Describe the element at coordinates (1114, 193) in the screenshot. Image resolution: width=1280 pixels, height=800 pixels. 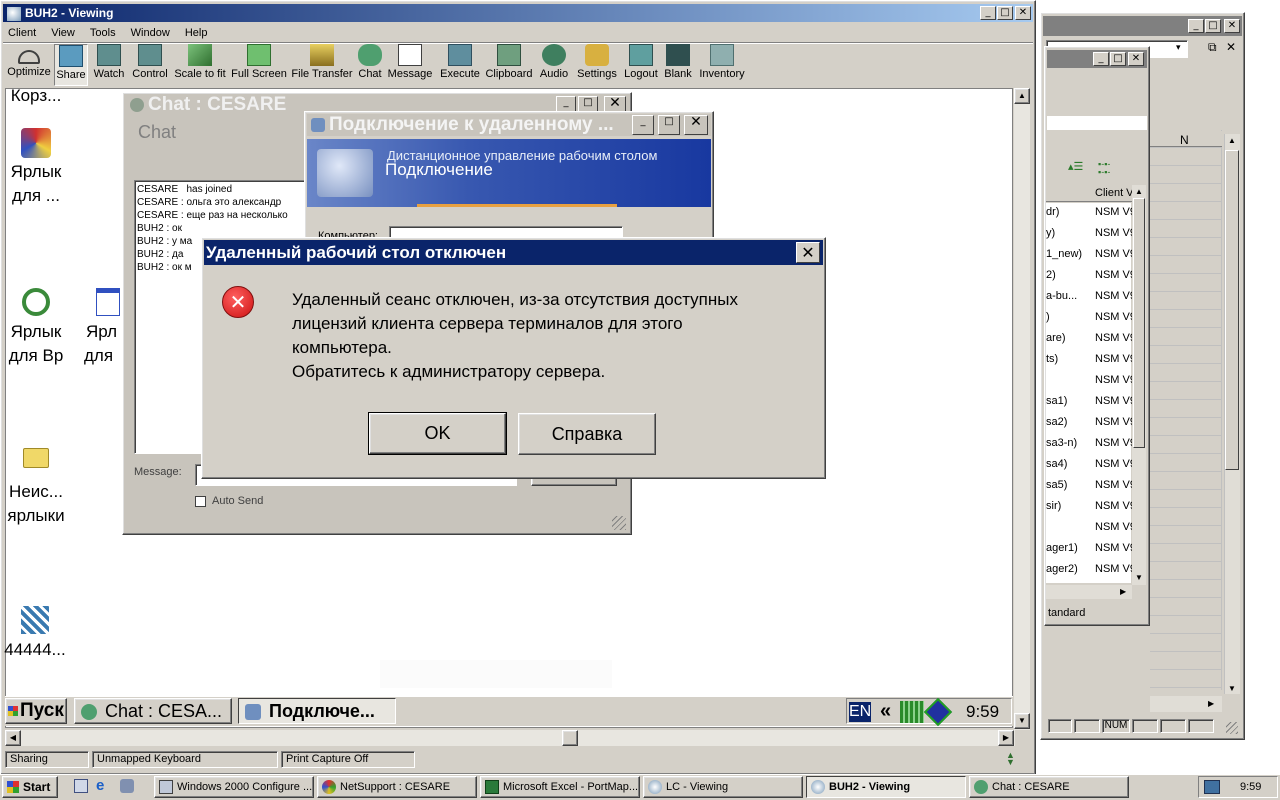
I see `list-column-client: Client V` at that location.